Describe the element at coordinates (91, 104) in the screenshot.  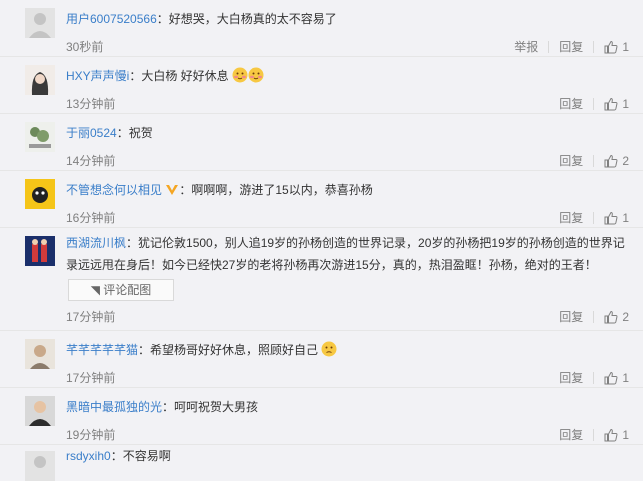
I see `comment-time: 13分钟前` at that location.